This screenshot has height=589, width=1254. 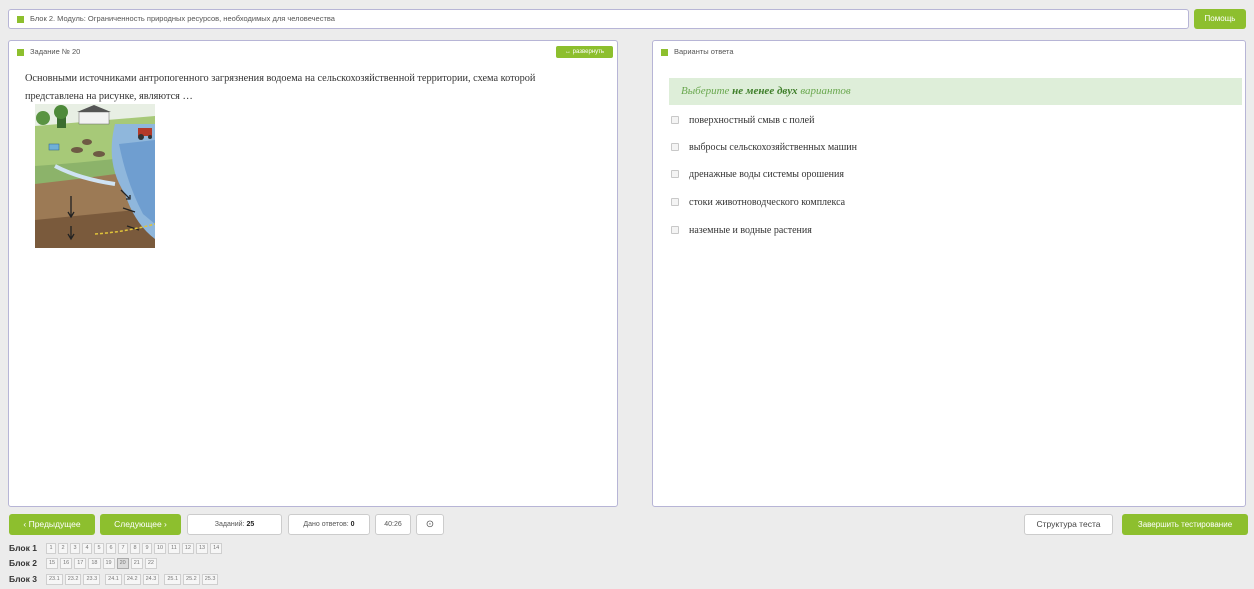 I want to click on task-number-button: 25.2, so click(x=191, y=580).